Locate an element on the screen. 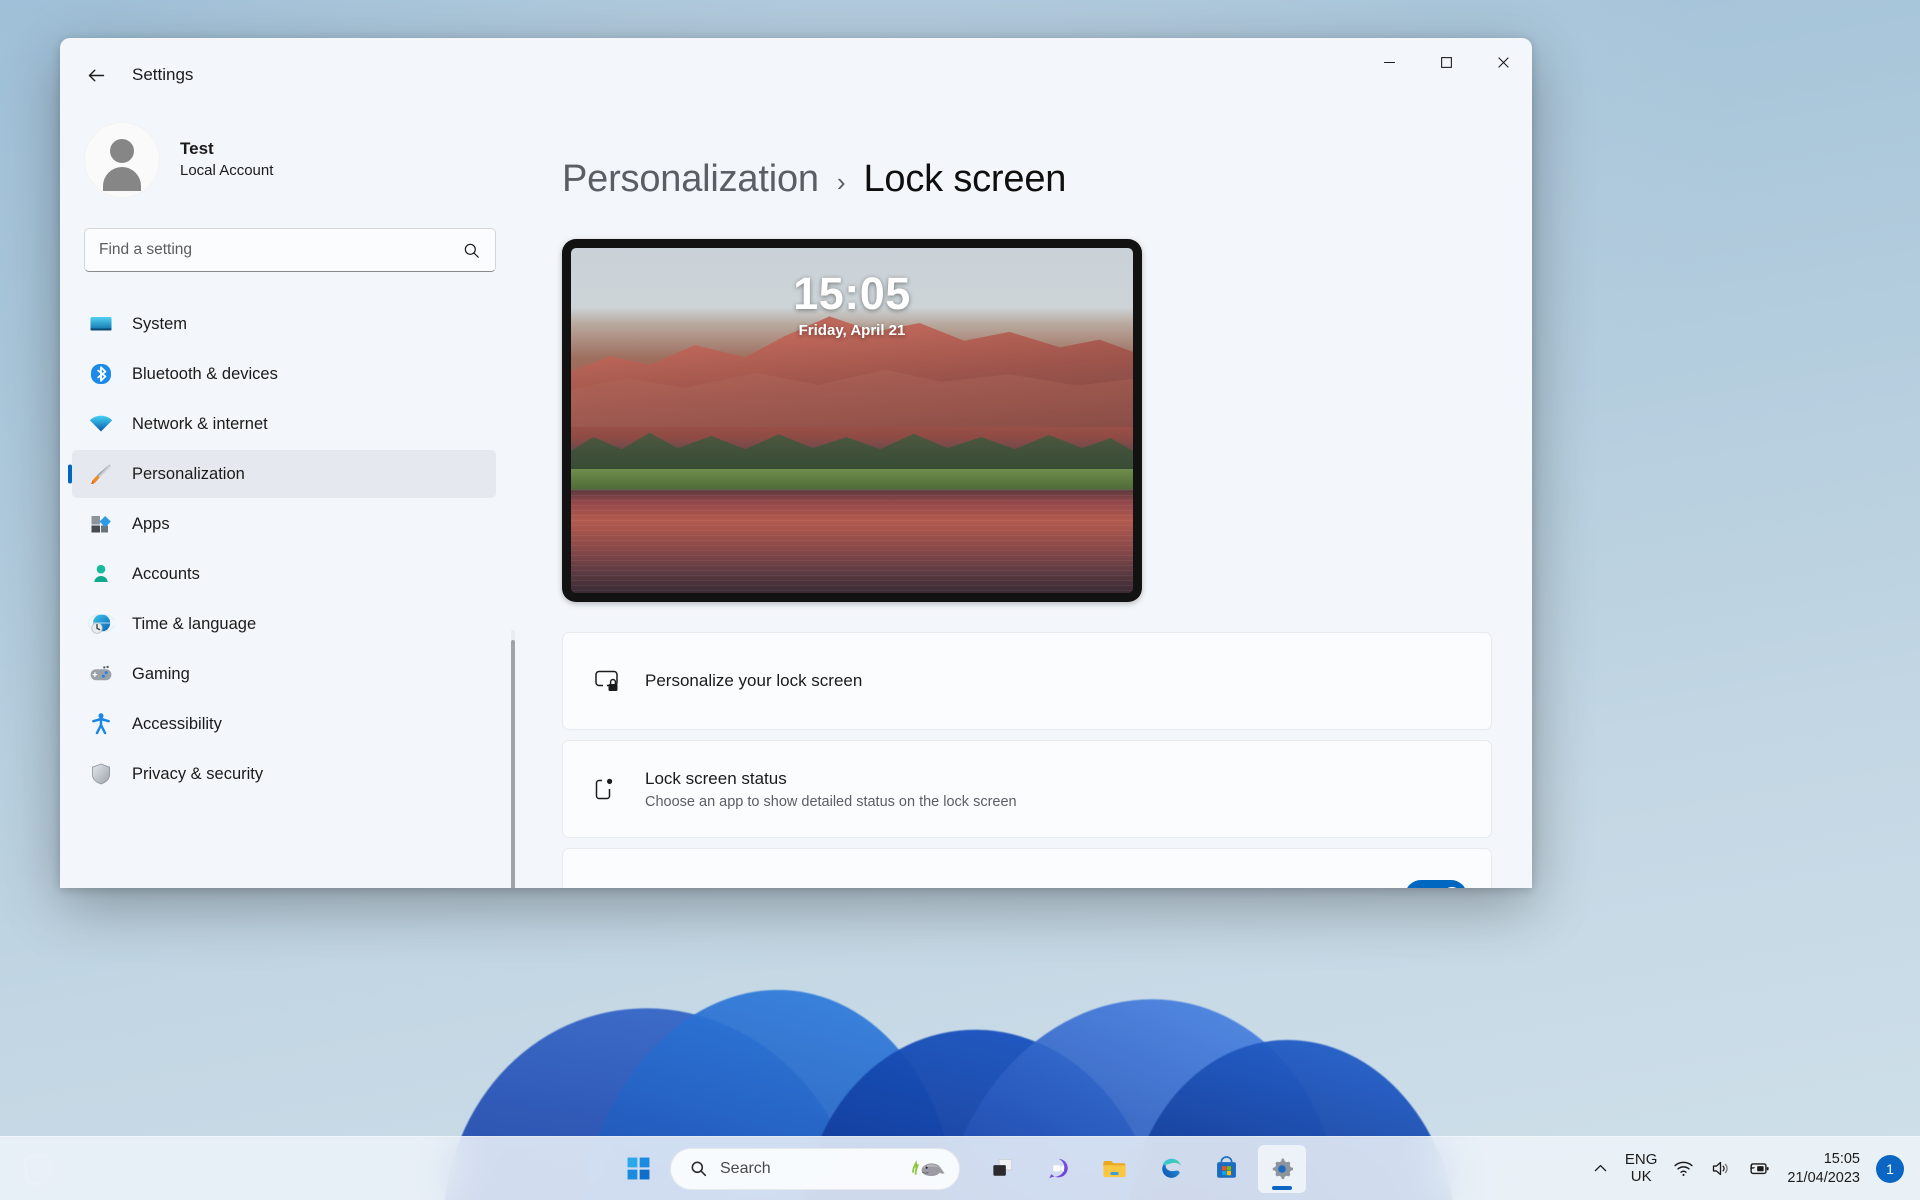 The height and width of the screenshot is (1200, 1920). sidebar-item-network-internet: Network & internet is located at coordinates (284, 424).